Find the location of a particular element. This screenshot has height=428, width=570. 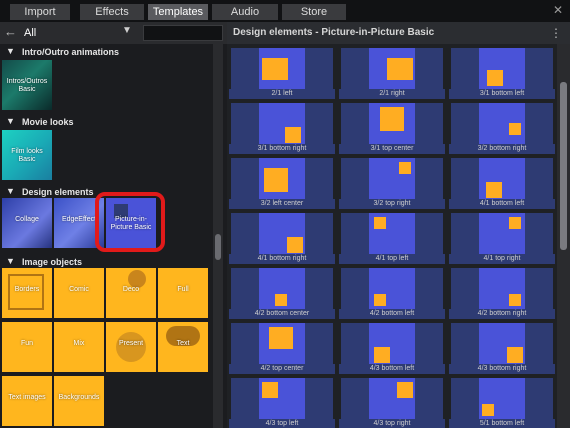

grid-item-label: 3/1 top center is located at coordinates (392, 149).